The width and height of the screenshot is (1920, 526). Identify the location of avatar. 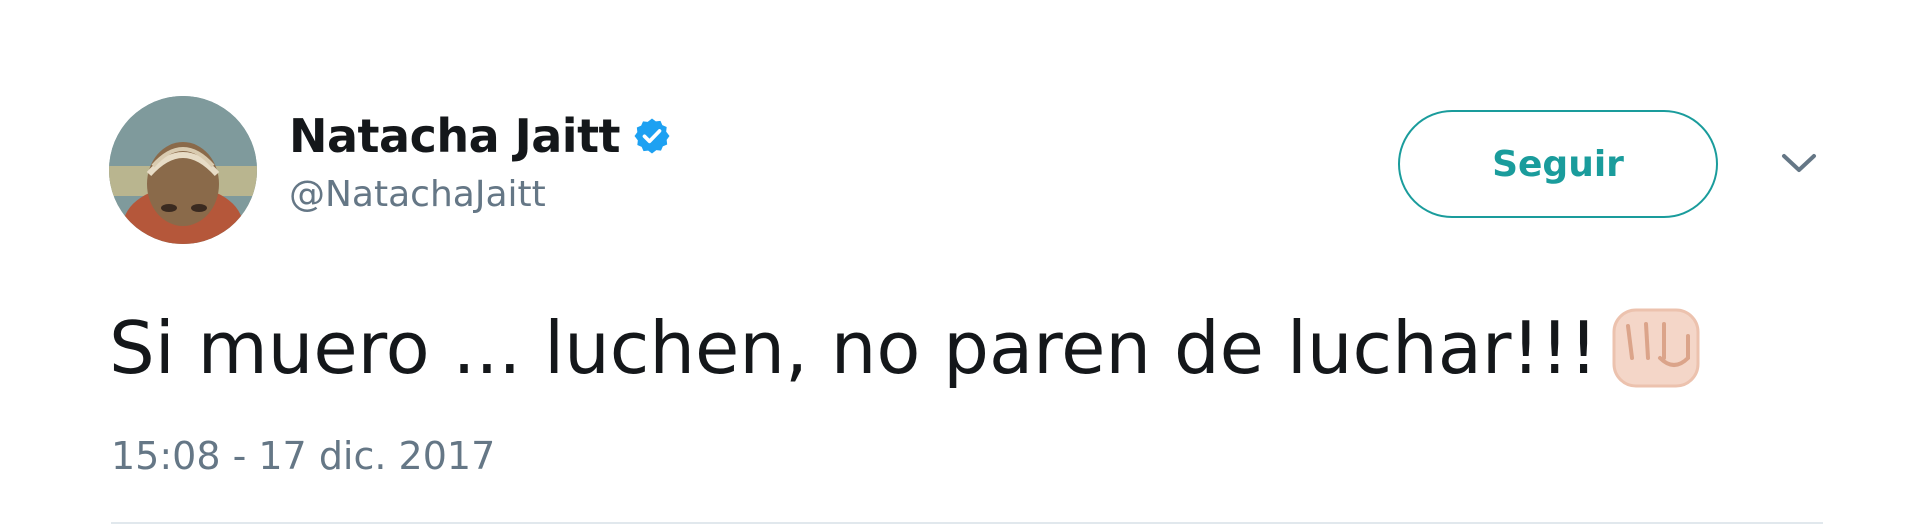
(183, 170).